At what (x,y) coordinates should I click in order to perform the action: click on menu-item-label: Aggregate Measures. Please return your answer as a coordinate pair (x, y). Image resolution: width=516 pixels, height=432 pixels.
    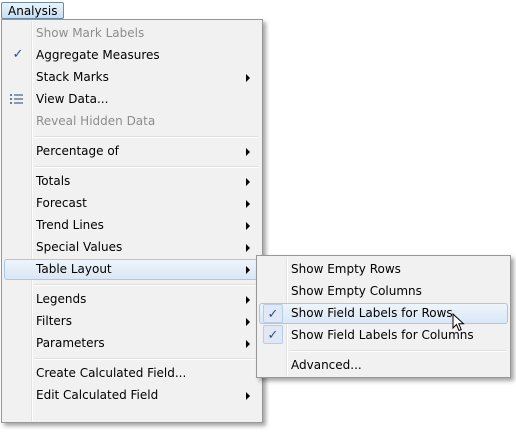
    Looking at the image, I should click on (98, 55).